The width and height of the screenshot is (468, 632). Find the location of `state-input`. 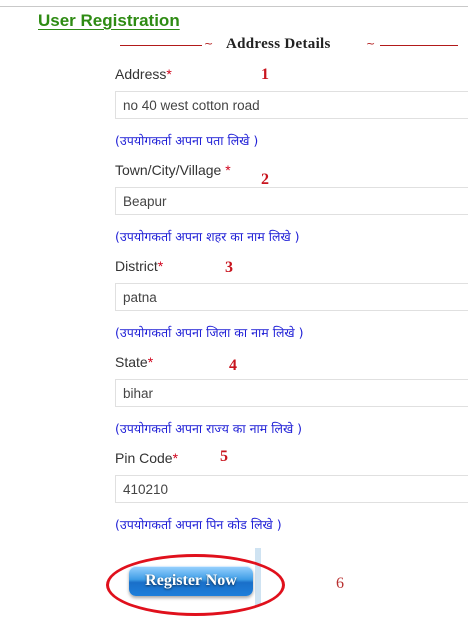

state-input is located at coordinates (291, 393).